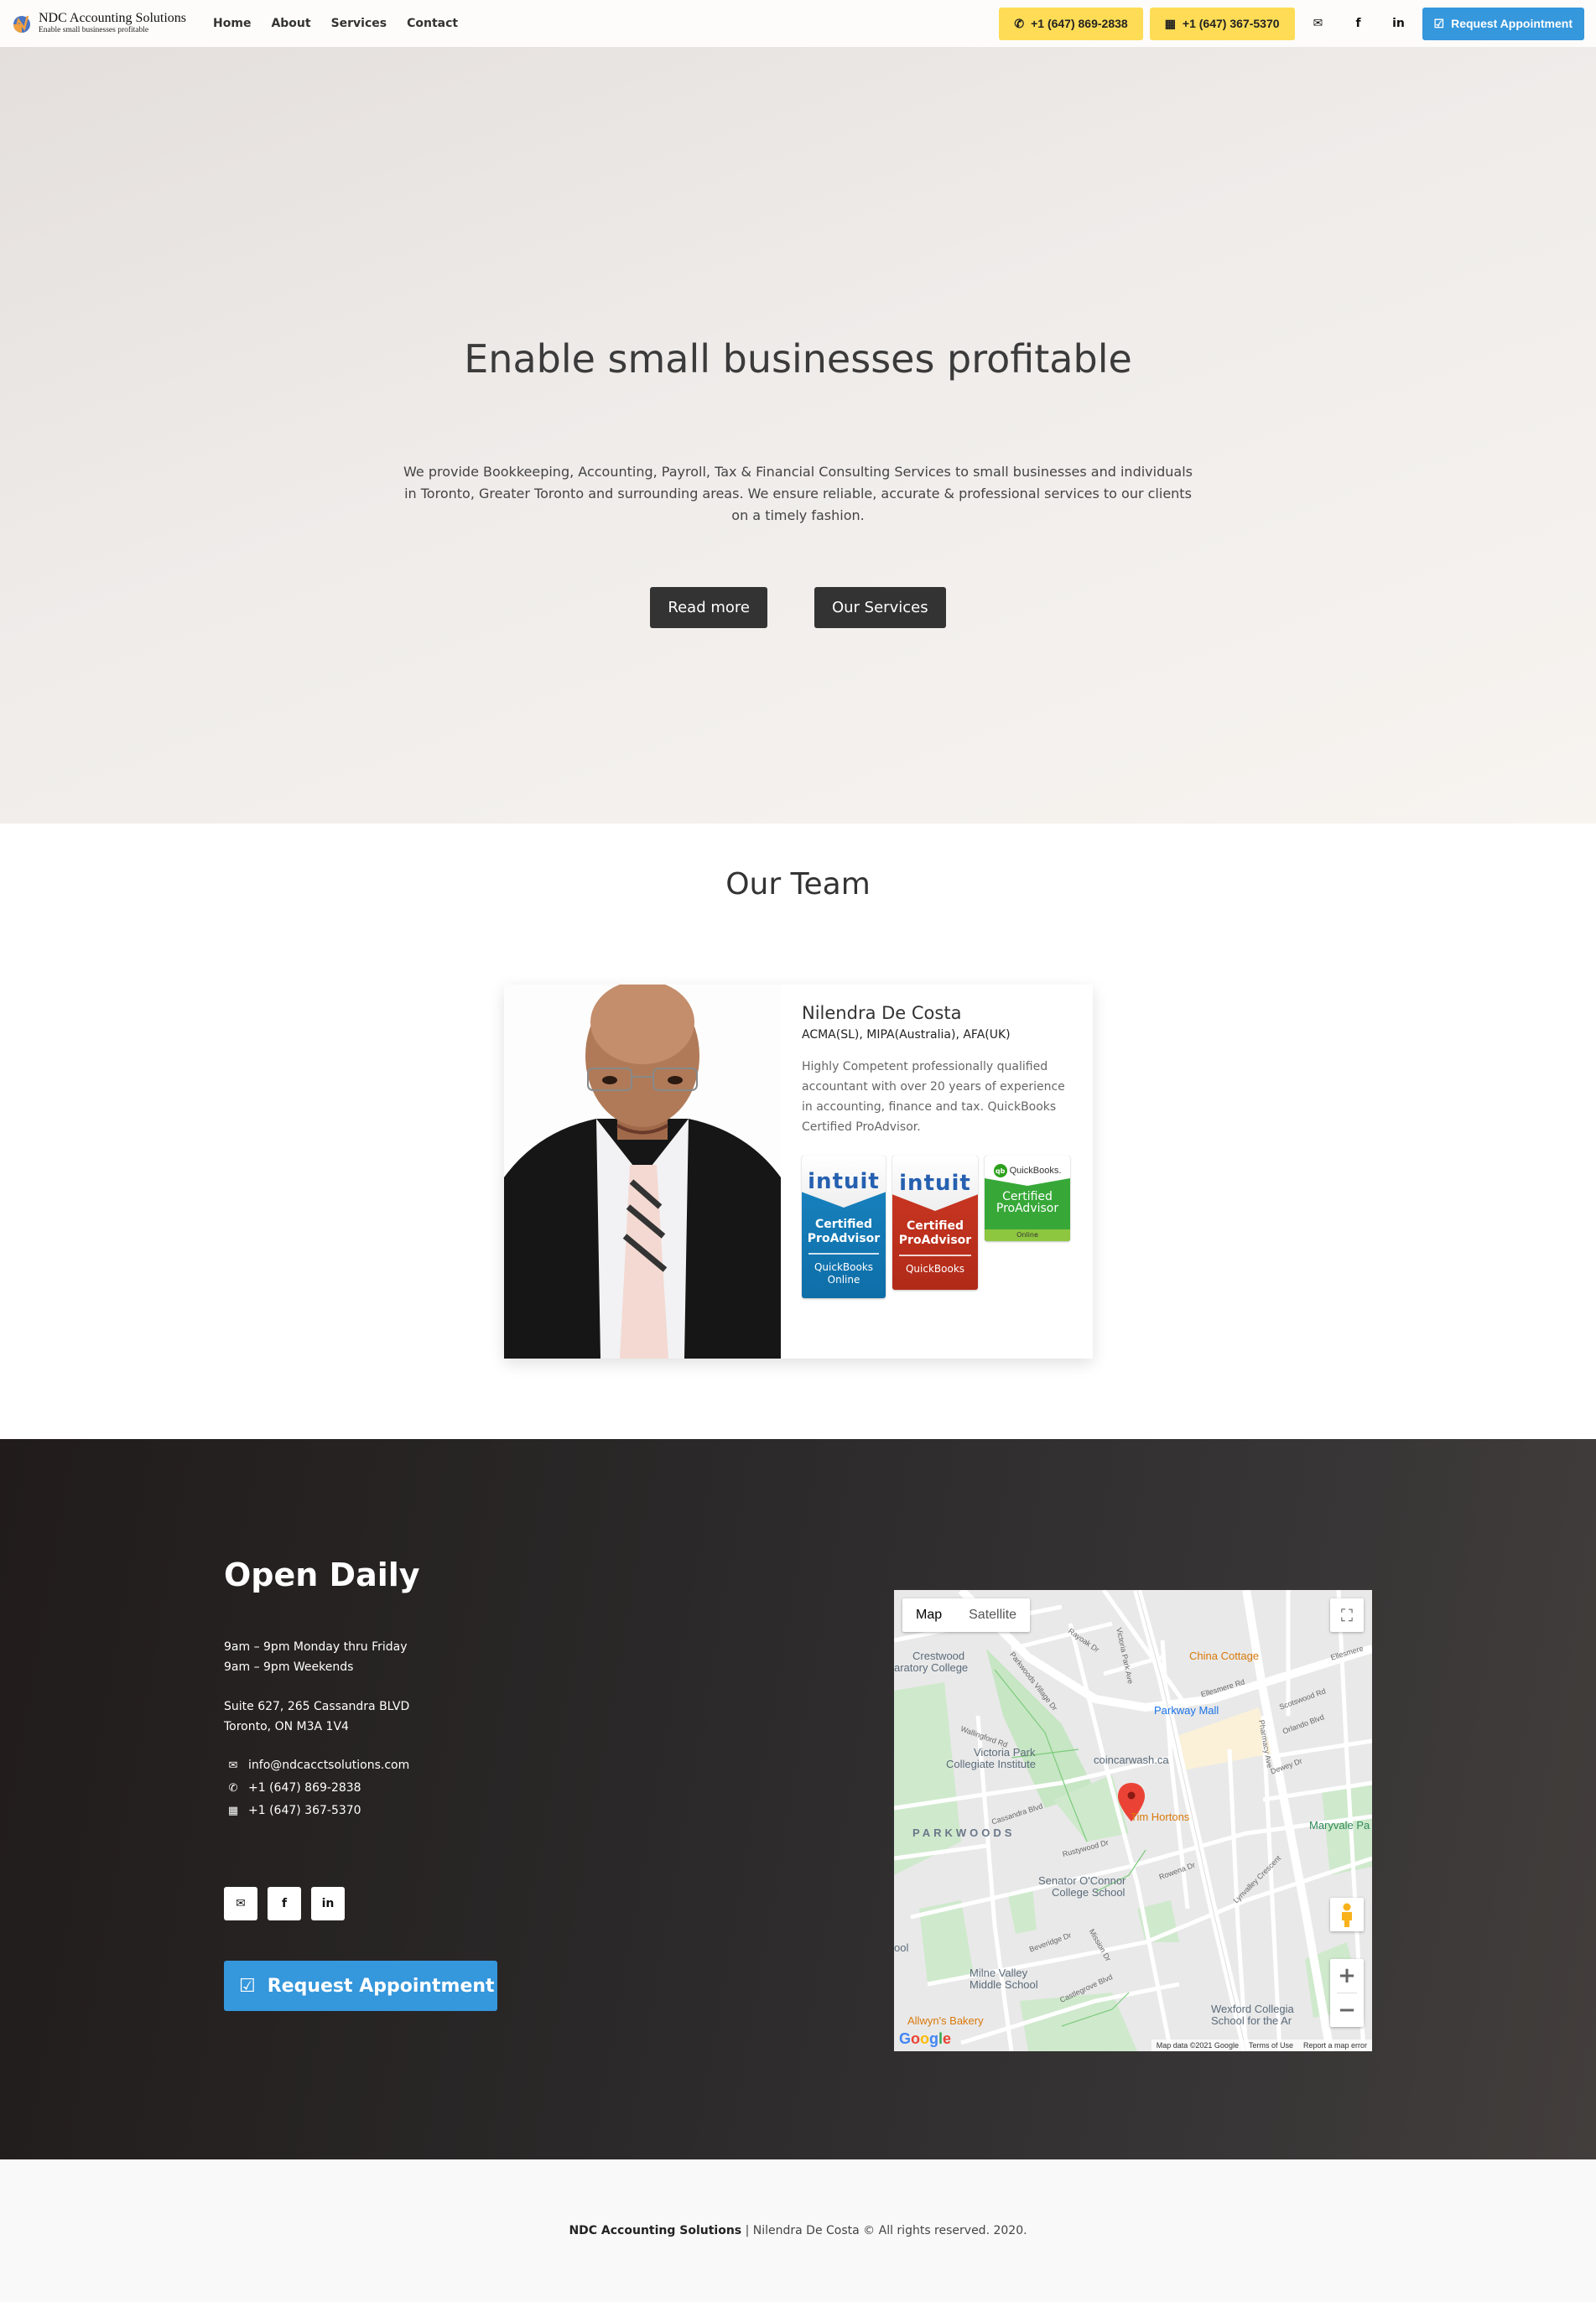  What do you see at coordinates (991, 1764) in the screenshot?
I see `map-place-victoria-park-ci-2: Collegiate Institute` at bounding box center [991, 1764].